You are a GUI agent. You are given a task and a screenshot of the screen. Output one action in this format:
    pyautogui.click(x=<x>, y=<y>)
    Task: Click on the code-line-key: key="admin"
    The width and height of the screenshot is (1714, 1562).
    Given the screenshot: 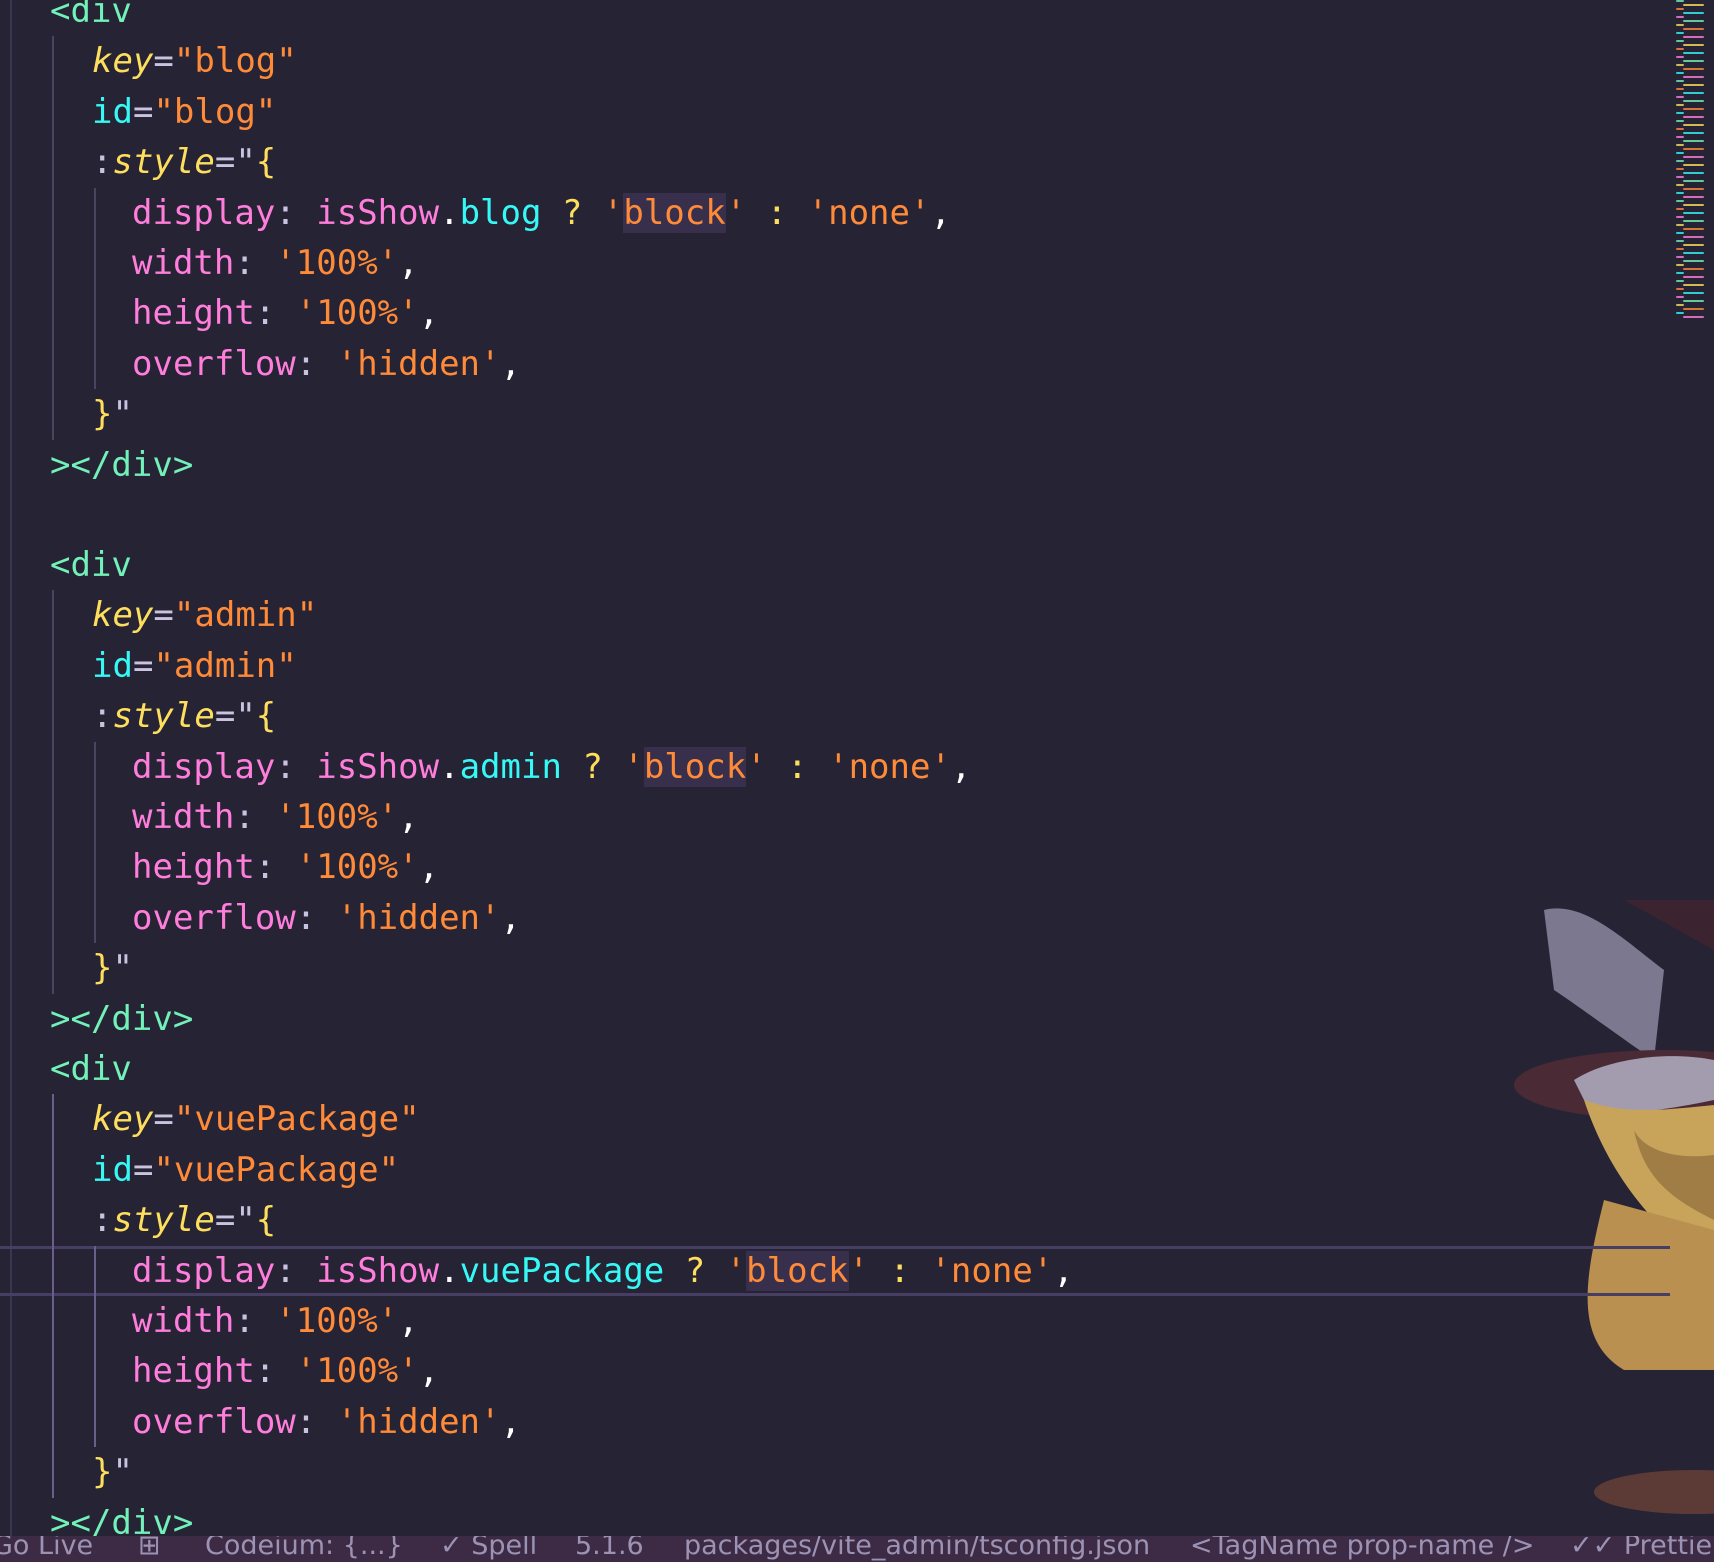 What is the action you would take?
    pyautogui.click(x=857, y=615)
    